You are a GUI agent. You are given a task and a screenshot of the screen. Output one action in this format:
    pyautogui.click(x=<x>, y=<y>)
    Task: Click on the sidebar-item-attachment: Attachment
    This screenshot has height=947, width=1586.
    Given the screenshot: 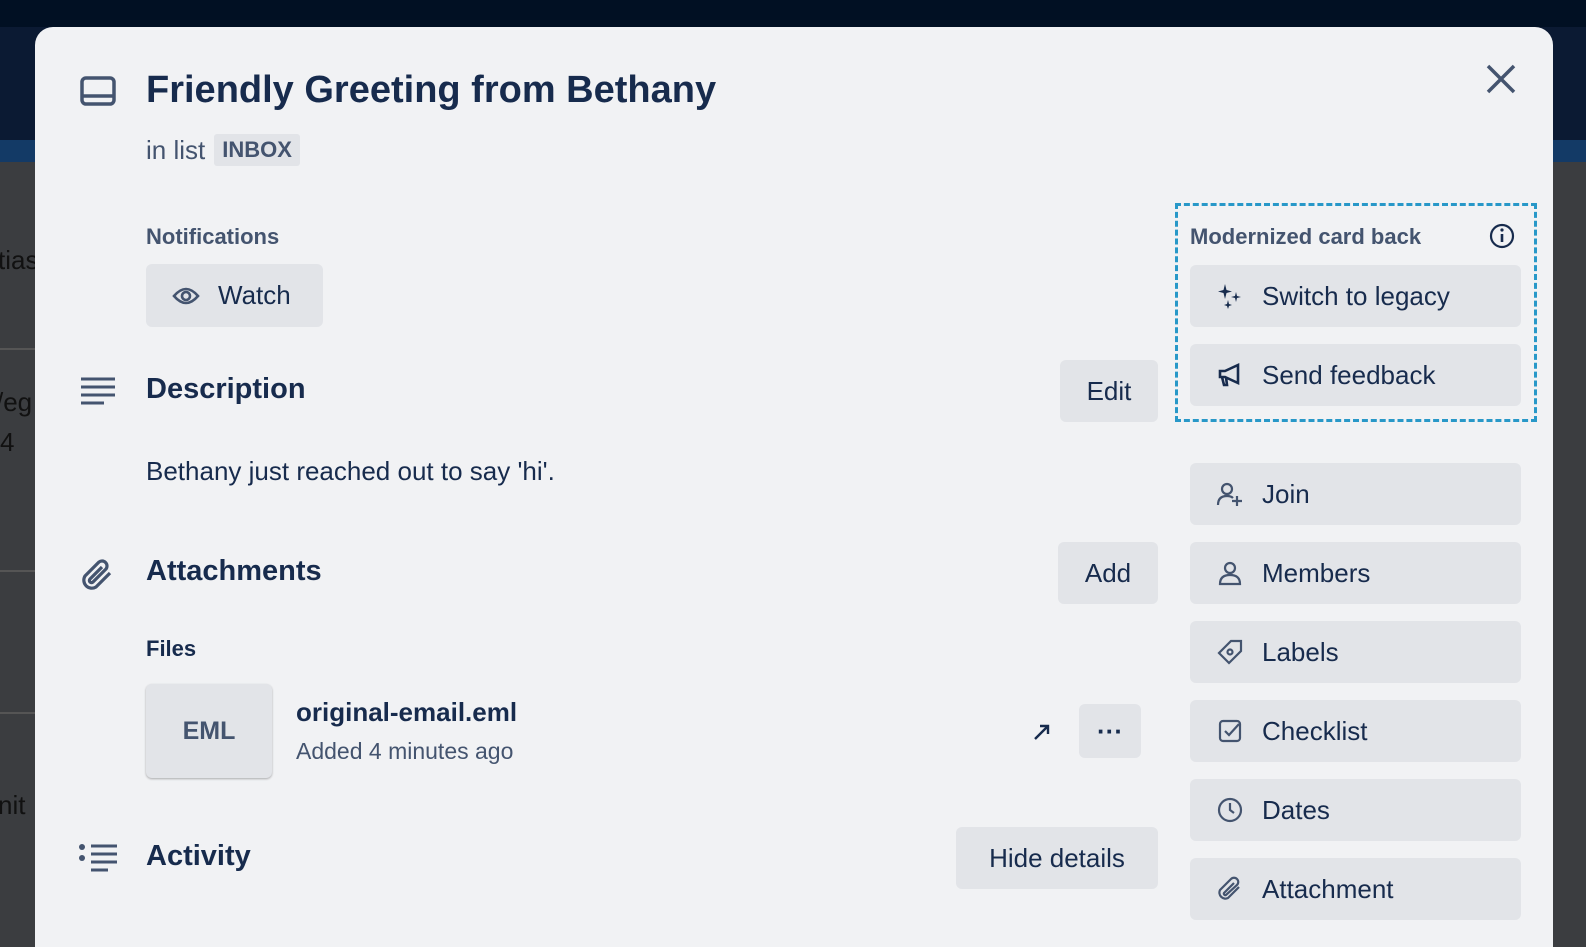 What is the action you would take?
    pyautogui.click(x=1355, y=889)
    